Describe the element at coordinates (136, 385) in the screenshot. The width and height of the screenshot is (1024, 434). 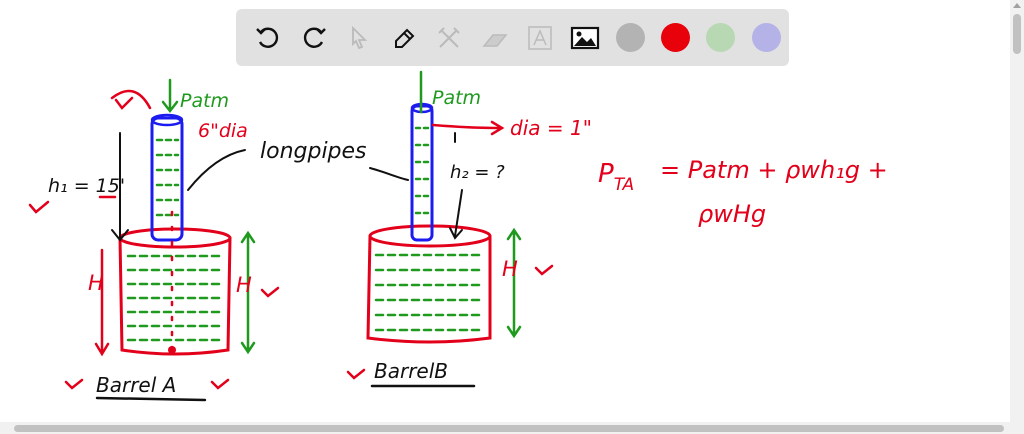
I see `barrel-a-label: Barrel A` at that location.